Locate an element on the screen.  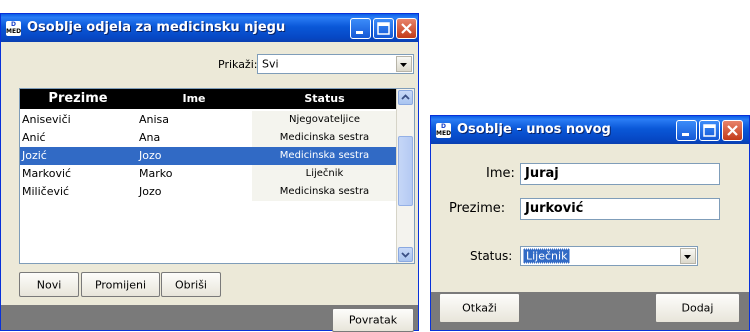
column-header-prezime: Prezime is located at coordinates (78, 99).